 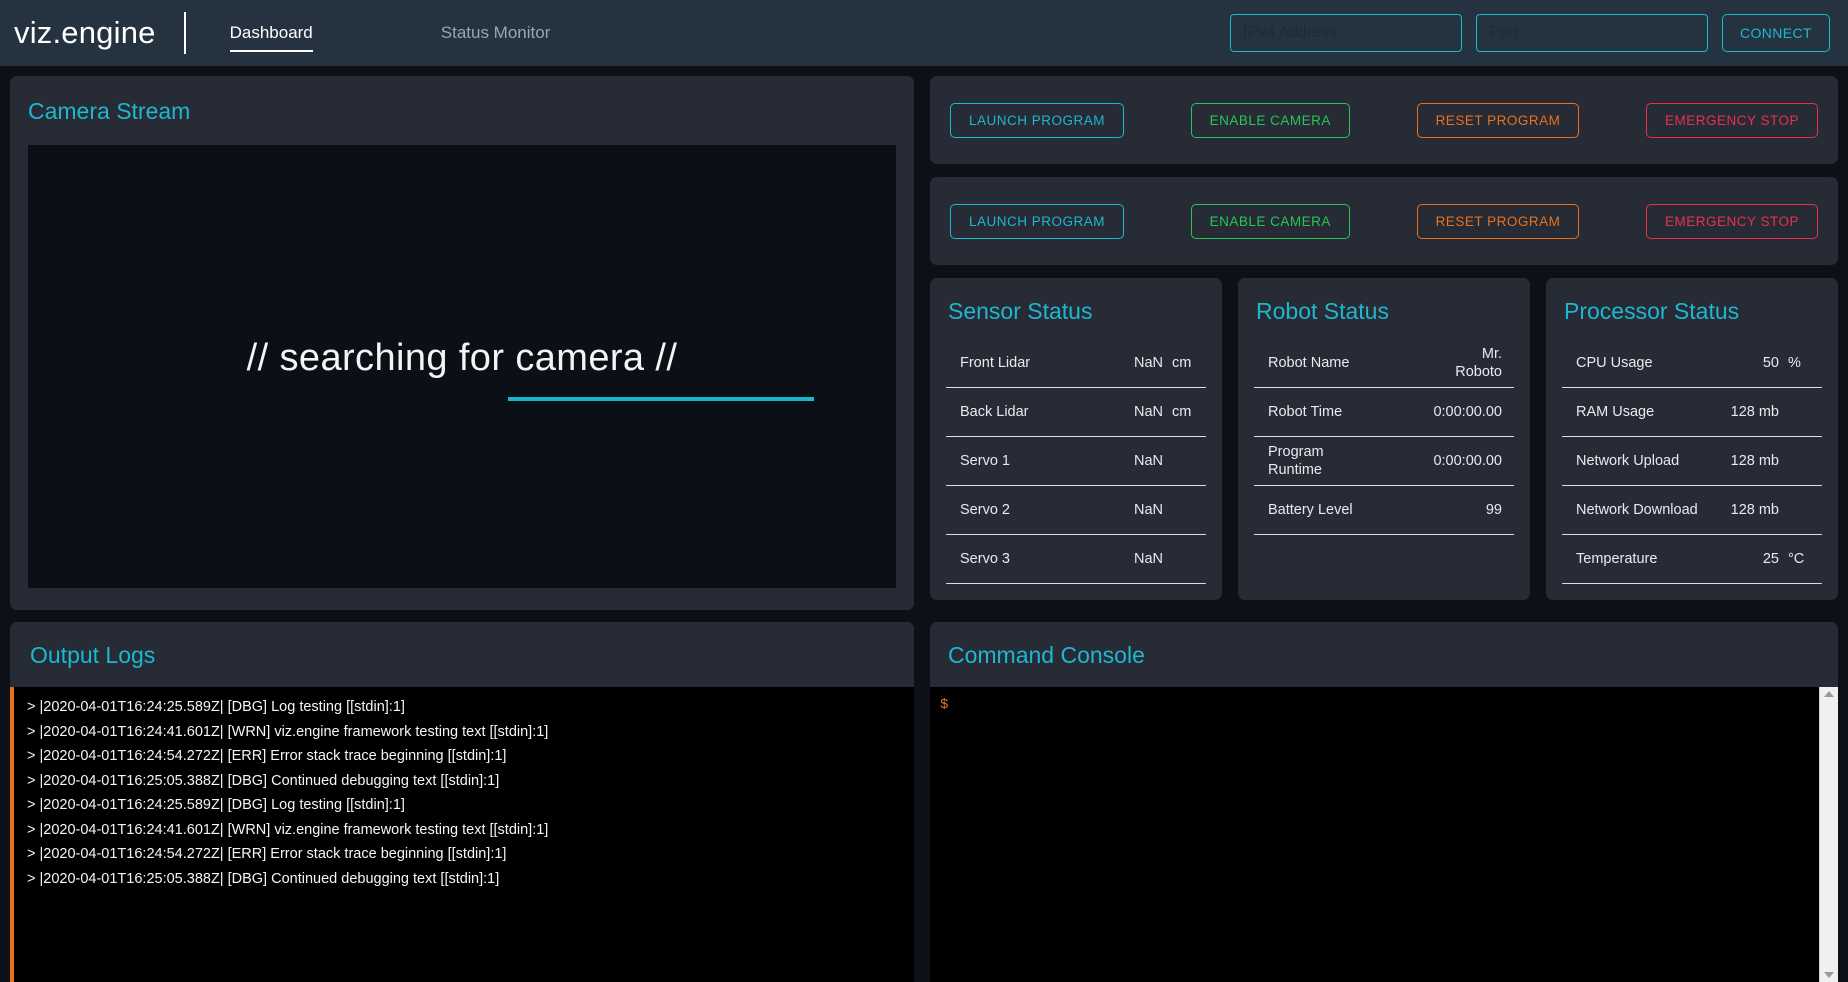 What do you see at coordinates (109, 111) in the screenshot?
I see `camera-stream-title: Camera Stream` at bounding box center [109, 111].